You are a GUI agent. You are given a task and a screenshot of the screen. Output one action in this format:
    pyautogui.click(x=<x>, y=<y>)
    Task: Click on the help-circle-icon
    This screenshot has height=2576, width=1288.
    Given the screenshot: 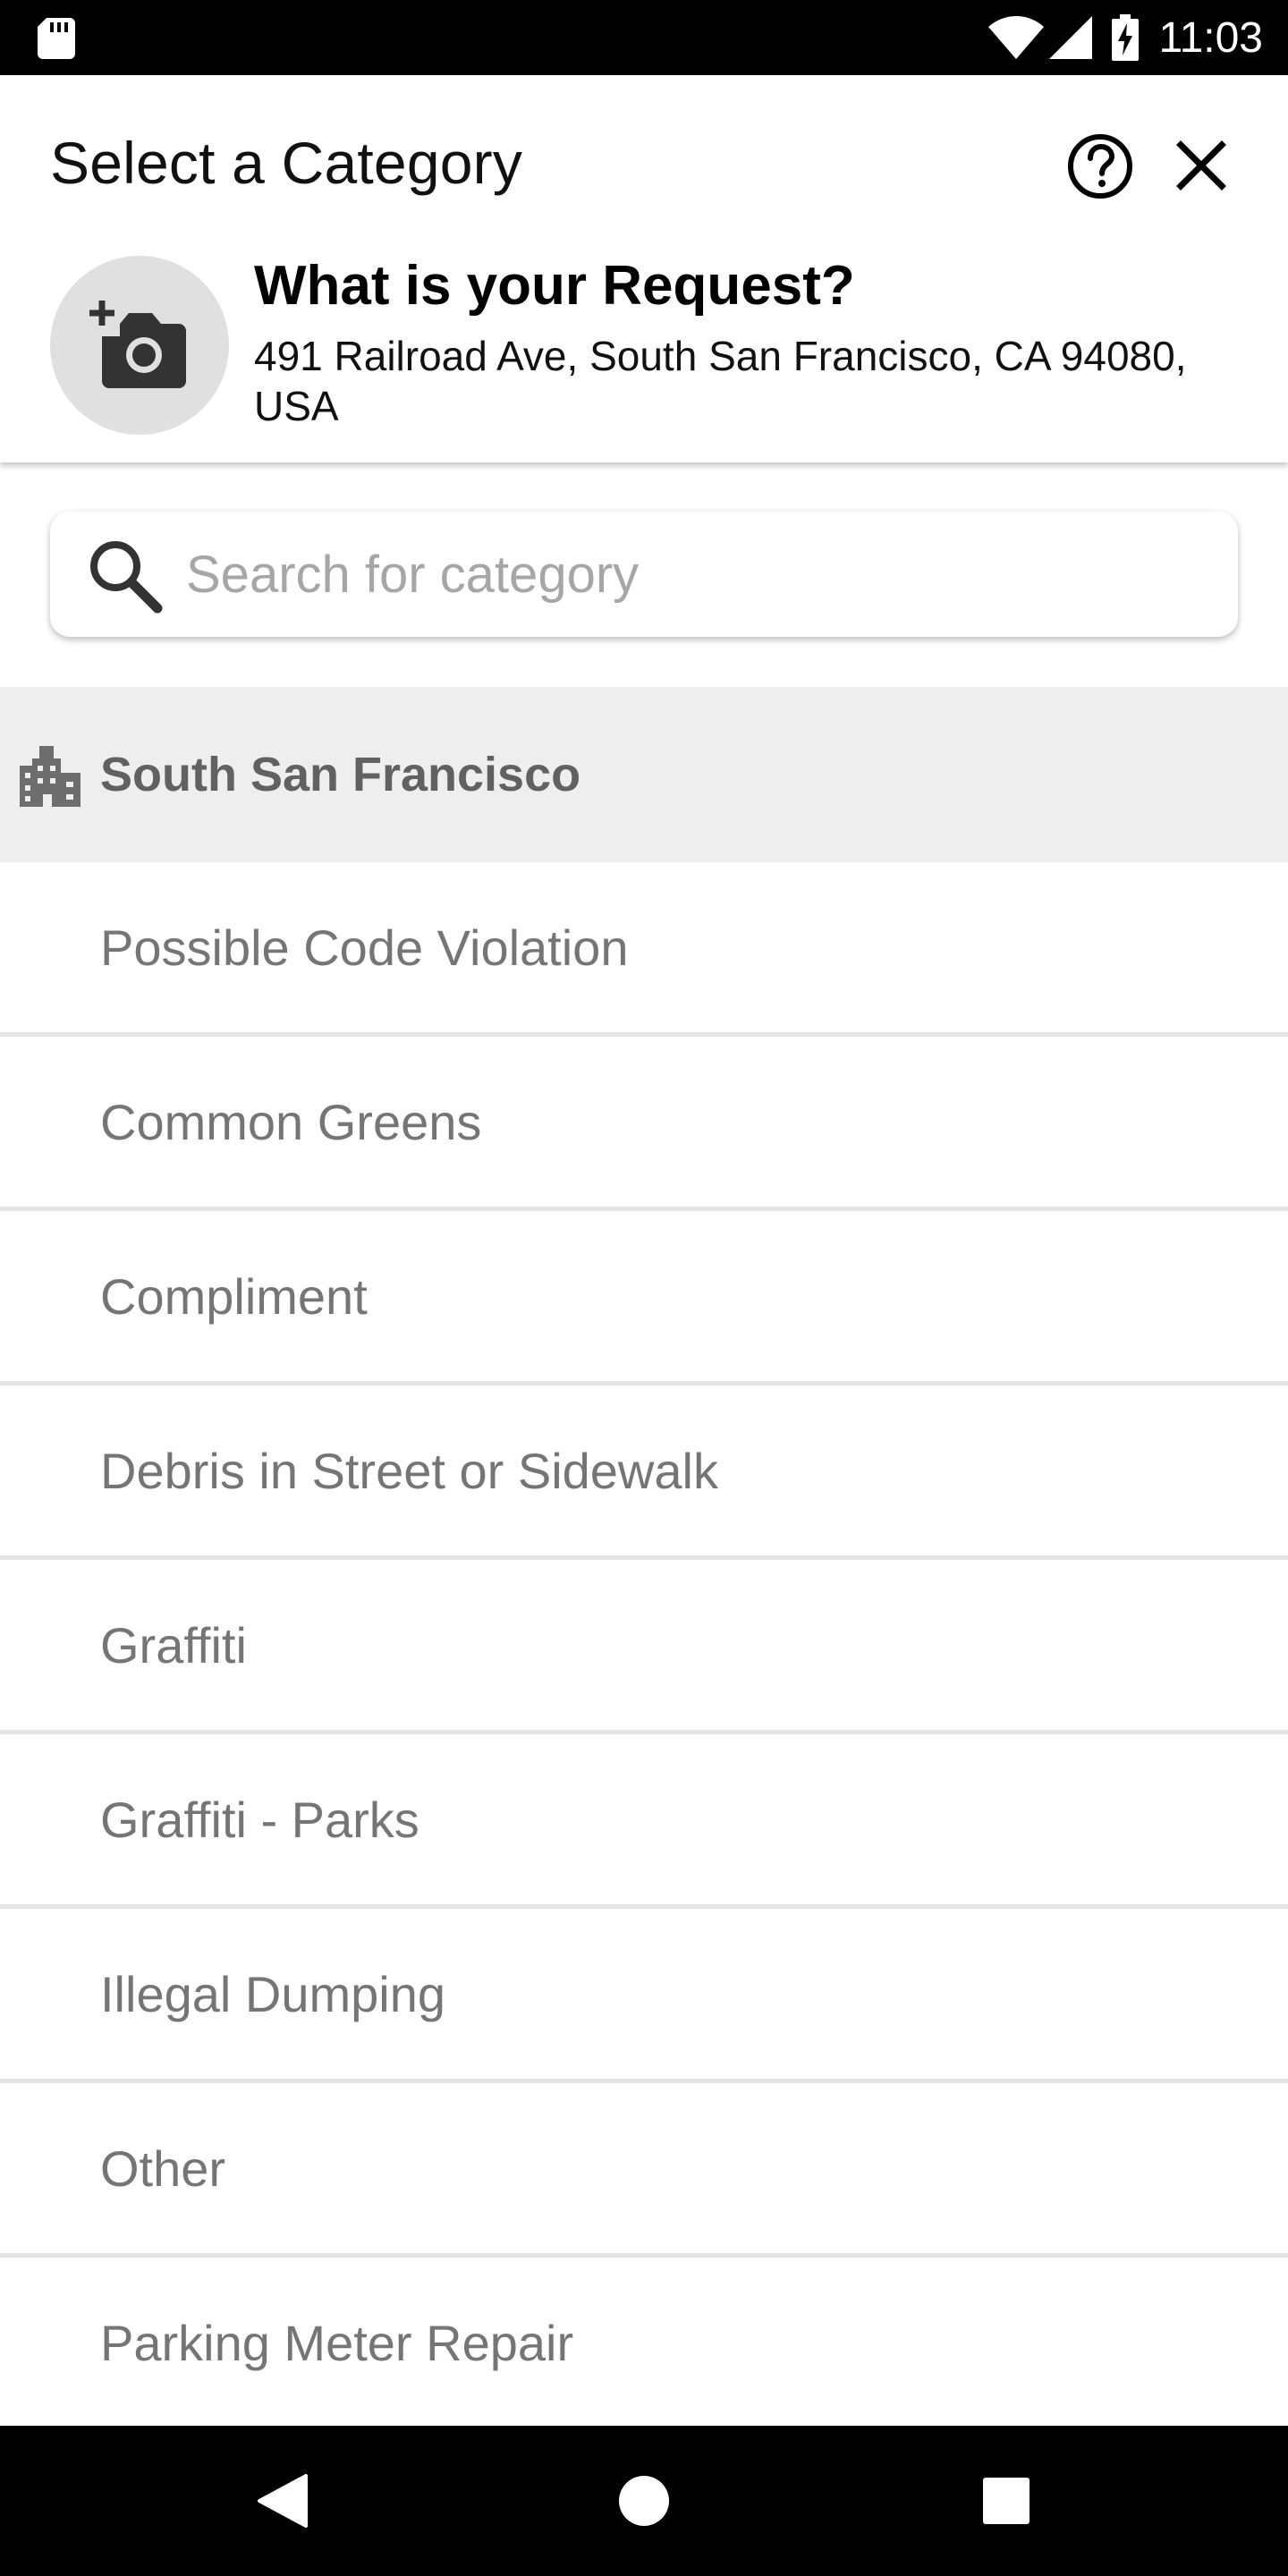 What is the action you would take?
    pyautogui.click(x=1100, y=166)
    